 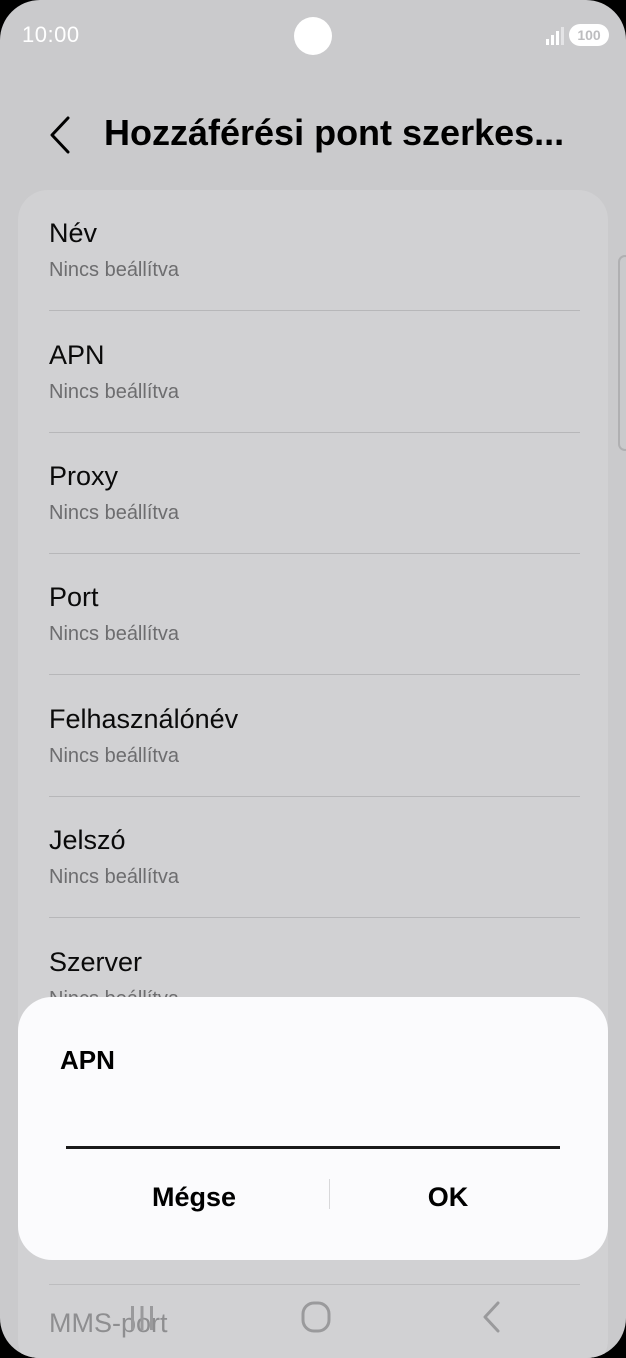 What do you see at coordinates (61, 135) in the screenshot?
I see `chevron-left-icon` at bounding box center [61, 135].